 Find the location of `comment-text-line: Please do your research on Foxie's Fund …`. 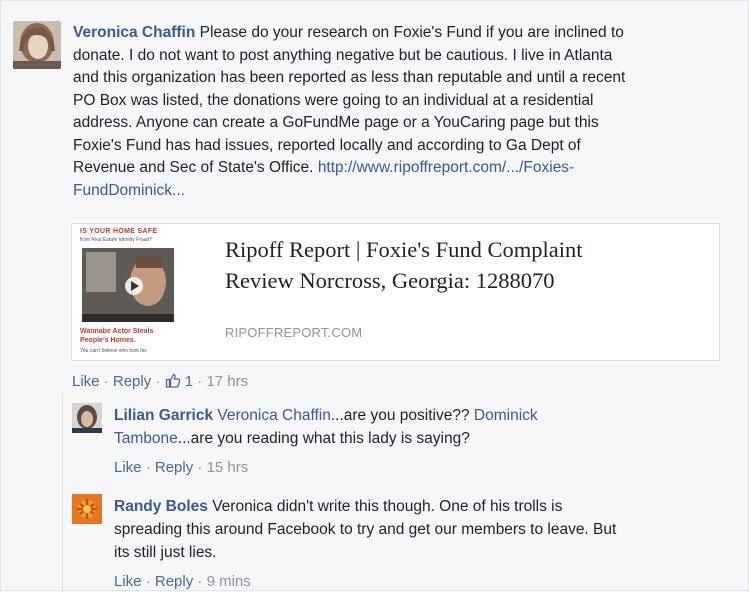

comment-text-line: Please do your research on Foxie's Fund … is located at coordinates (411, 32).